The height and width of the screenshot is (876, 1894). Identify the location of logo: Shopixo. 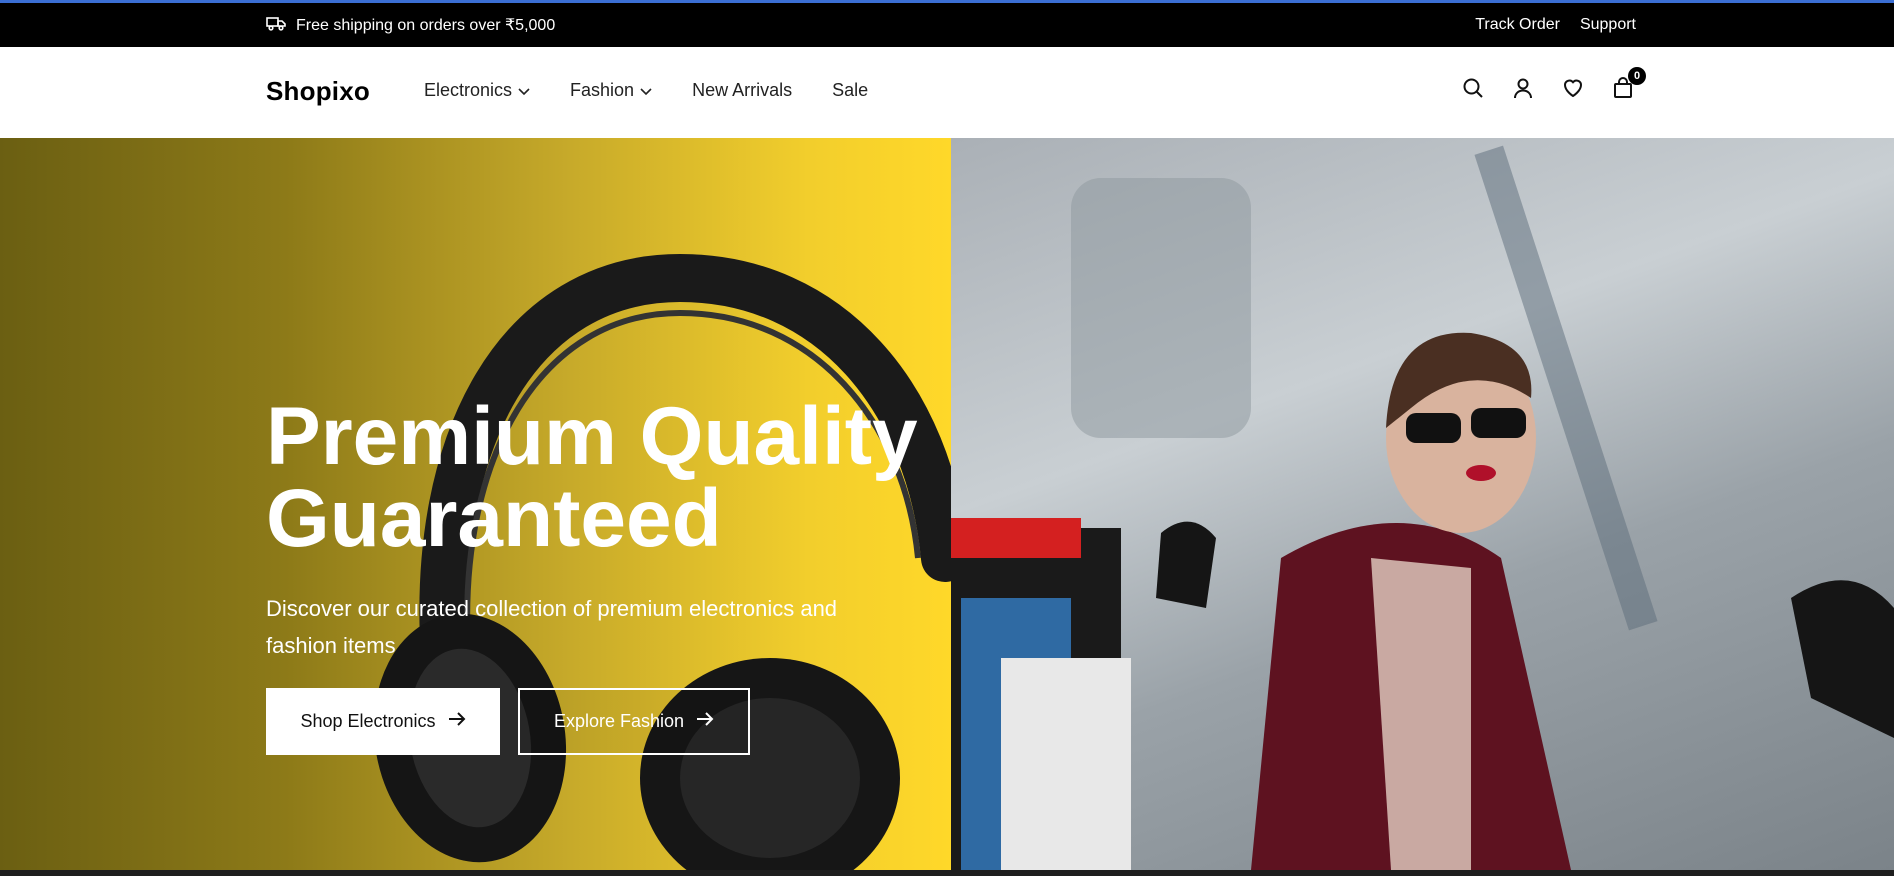
(318, 91).